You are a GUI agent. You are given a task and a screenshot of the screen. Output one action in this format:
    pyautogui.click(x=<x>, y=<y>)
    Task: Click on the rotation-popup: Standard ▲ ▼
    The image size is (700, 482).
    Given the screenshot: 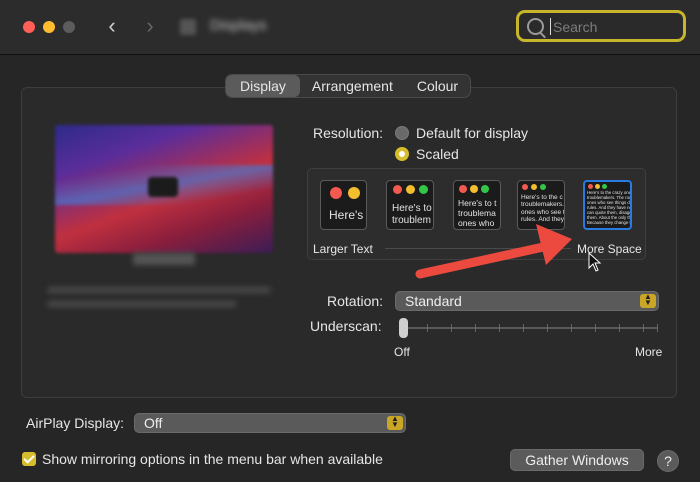 What is the action you would take?
    pyautogui.click(x=527, y=301)
    